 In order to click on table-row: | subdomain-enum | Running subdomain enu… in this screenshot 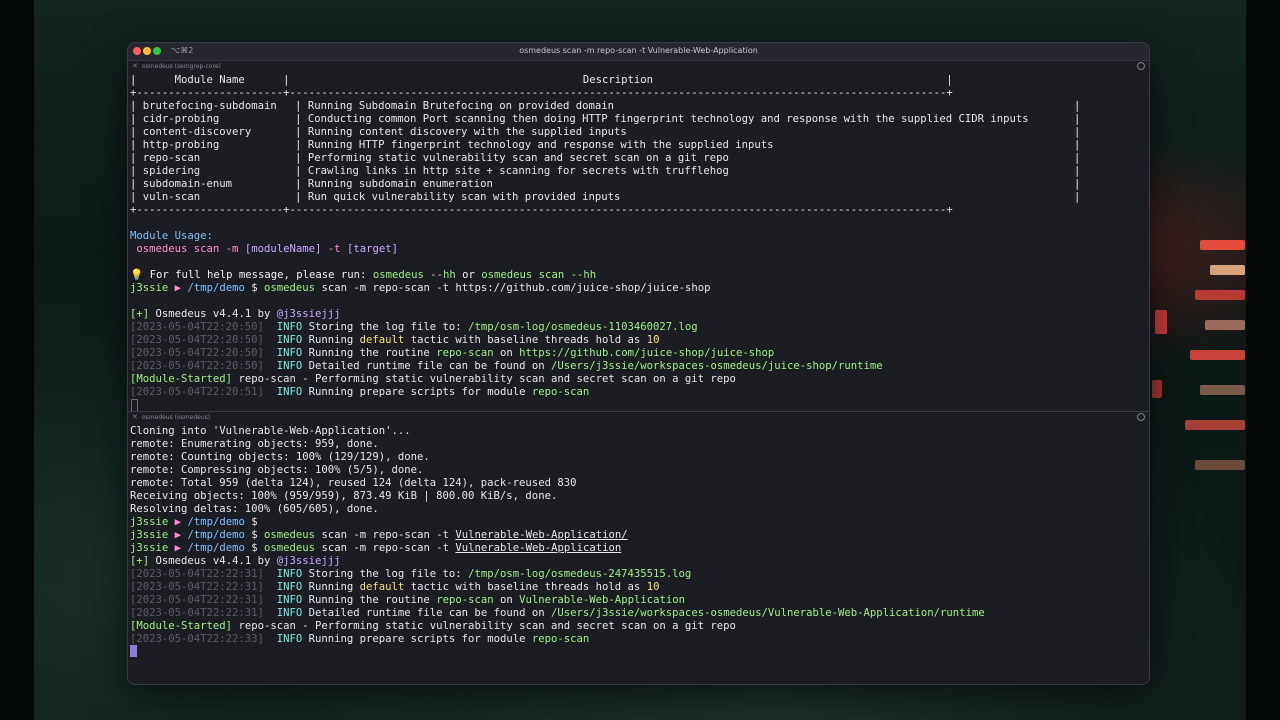, I will do `click(605, 184)`.